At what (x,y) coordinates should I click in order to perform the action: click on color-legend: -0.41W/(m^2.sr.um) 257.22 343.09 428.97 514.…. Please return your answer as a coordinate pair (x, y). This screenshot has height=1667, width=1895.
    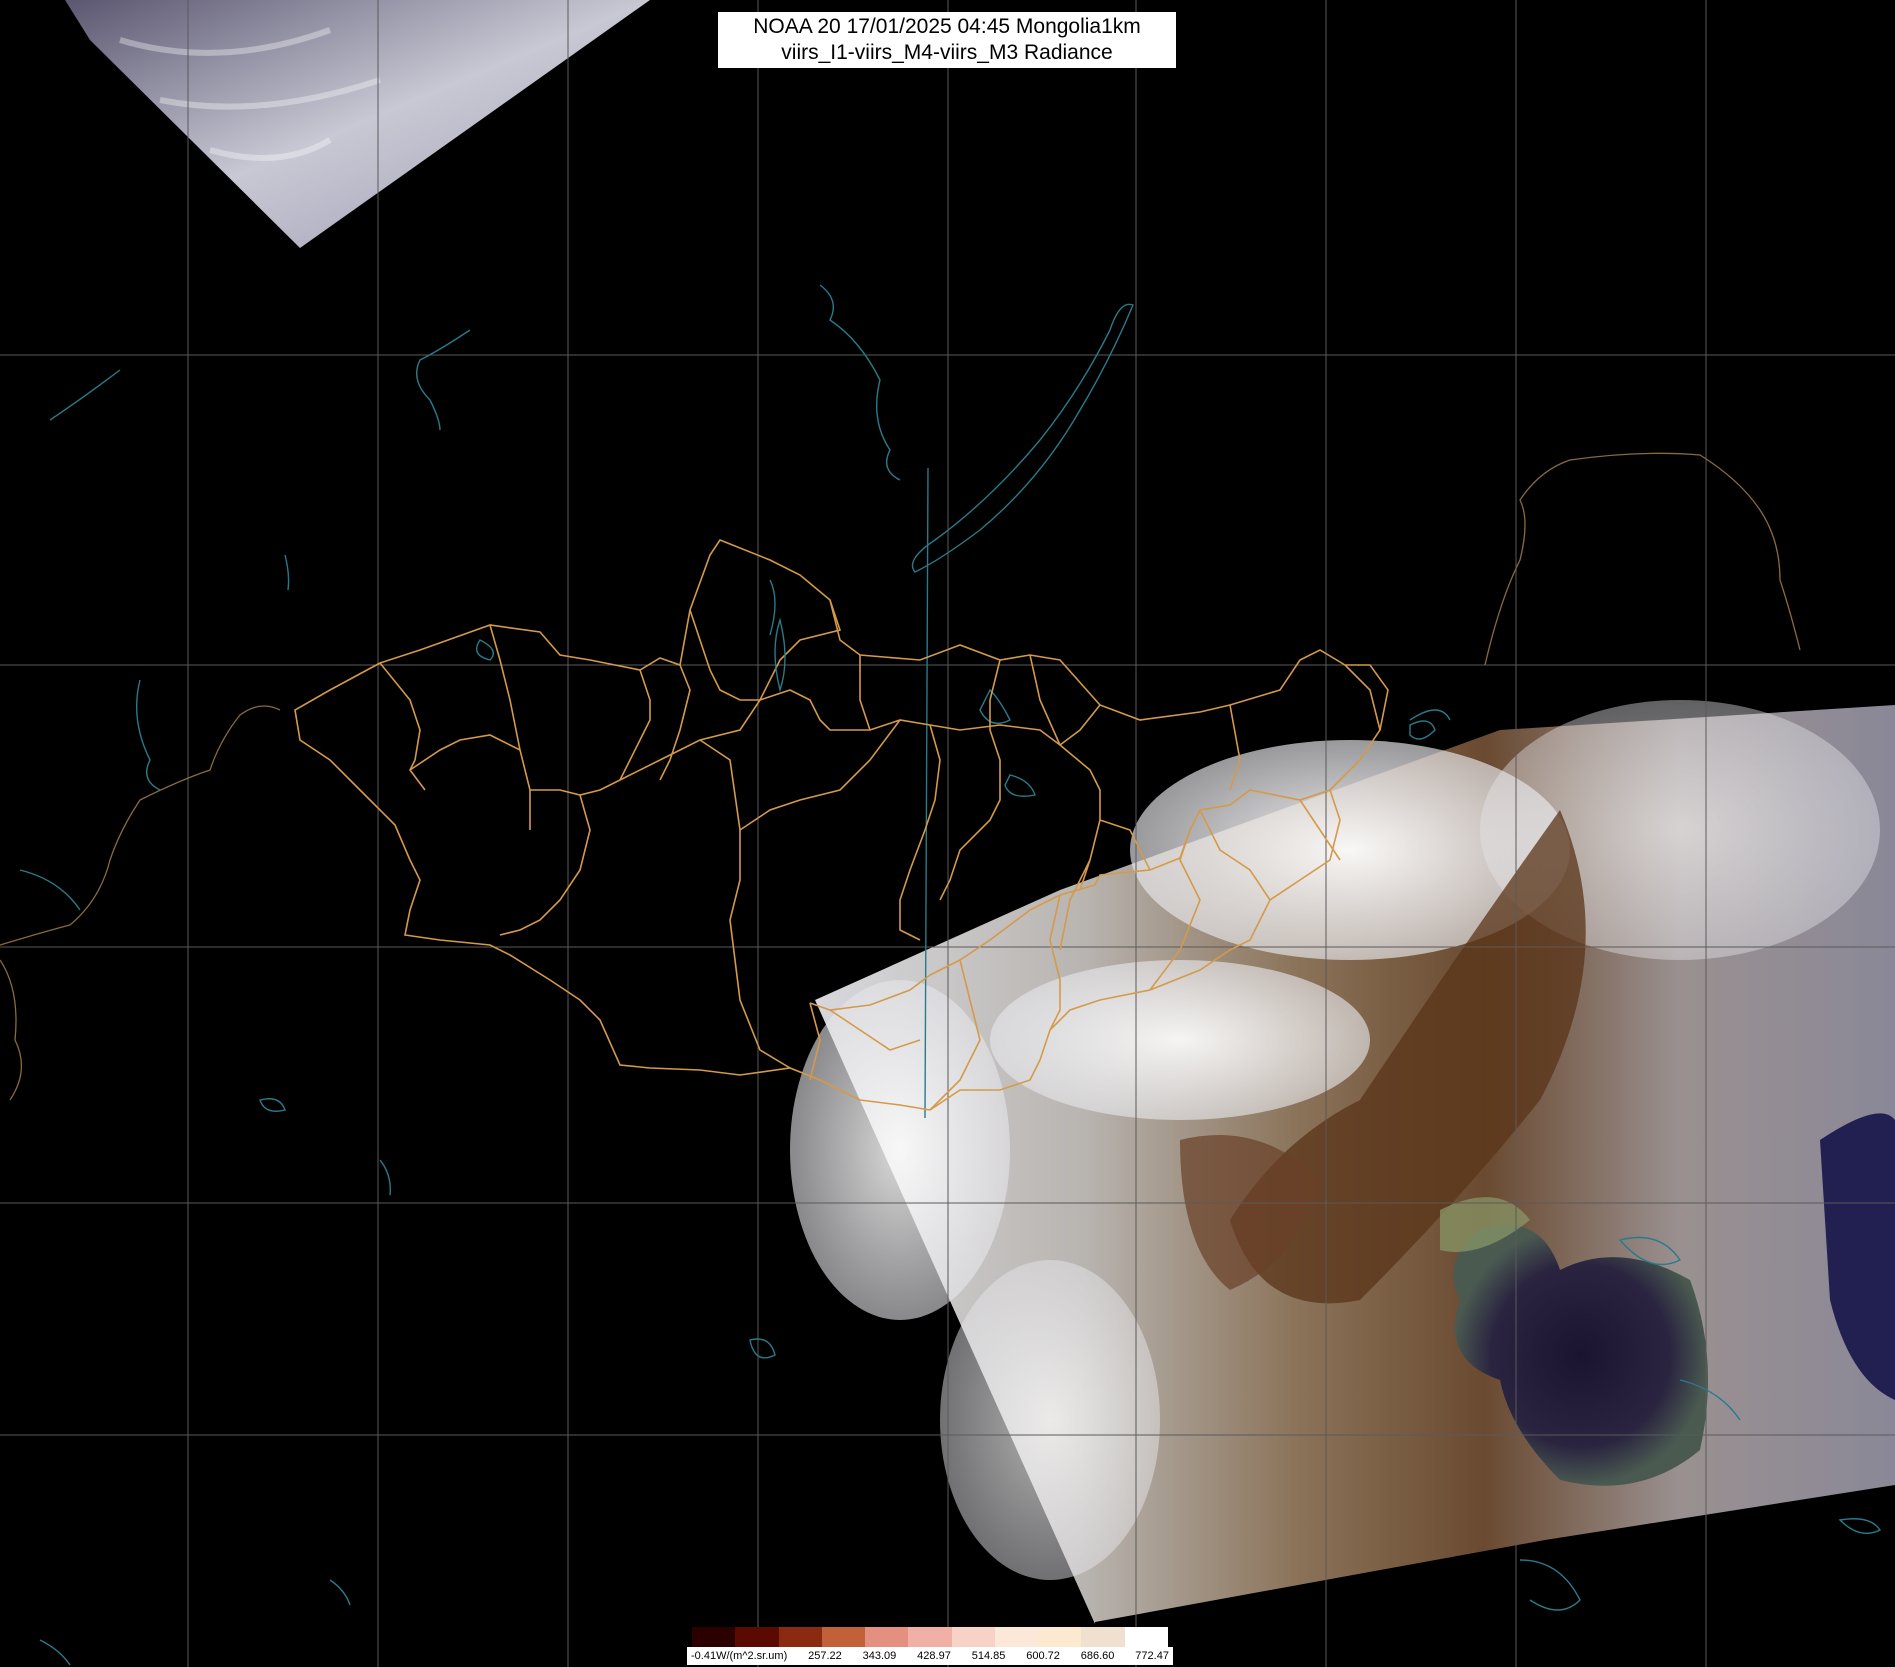
    Looking at the image, I should click on (930, 1646).